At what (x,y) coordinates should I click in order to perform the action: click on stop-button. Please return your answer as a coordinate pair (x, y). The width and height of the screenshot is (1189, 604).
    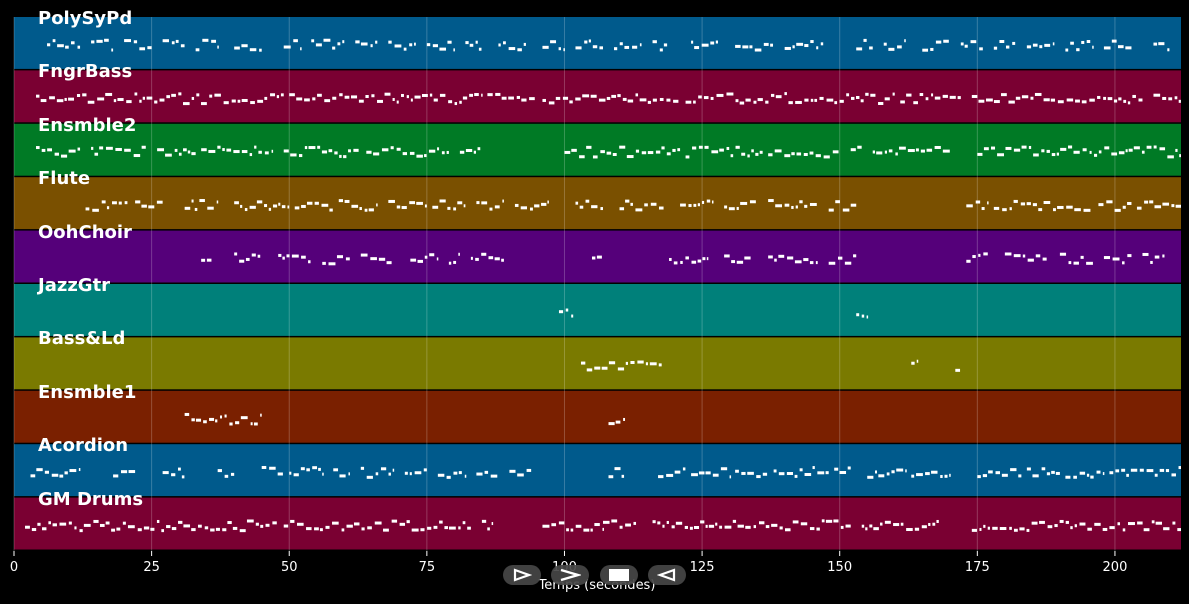
    Looking at the image, I should click on (619, 575).